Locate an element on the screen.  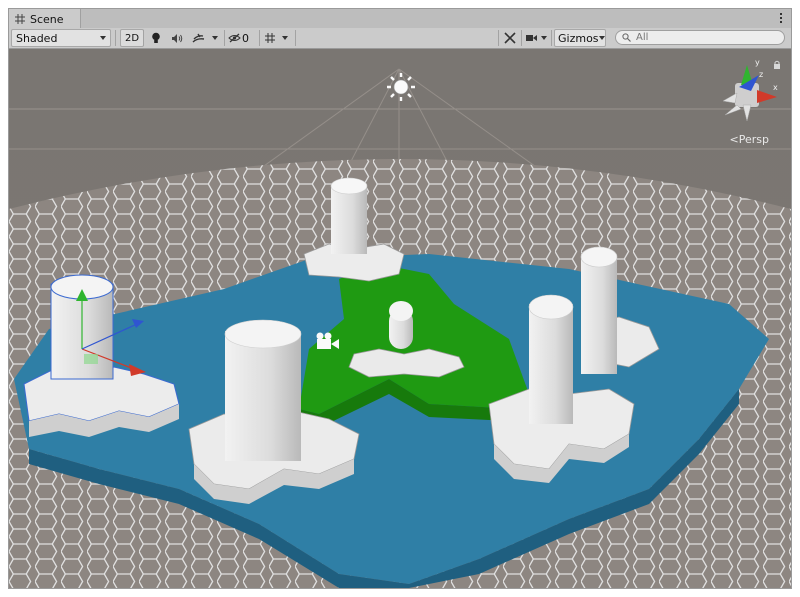
window-menu-icon is located at coordinates (781, 18).